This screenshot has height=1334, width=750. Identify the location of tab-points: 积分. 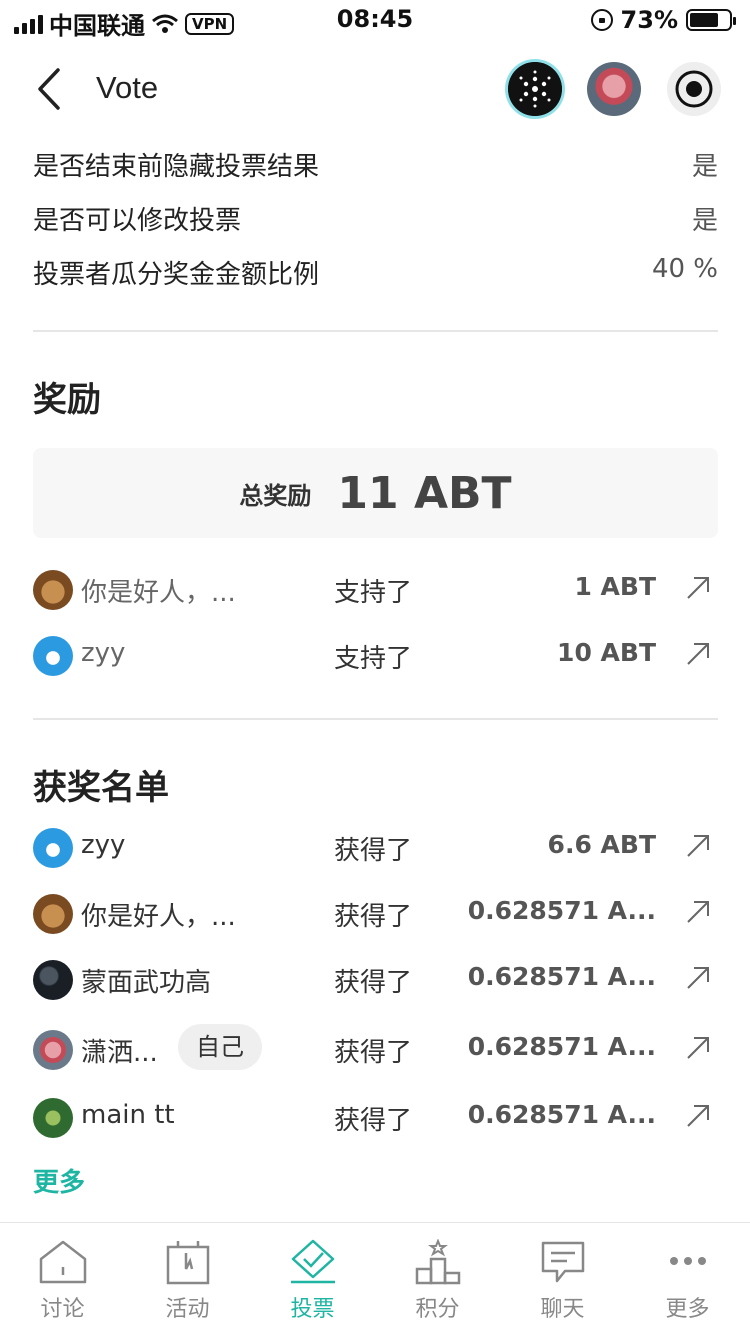
(437, 1284).